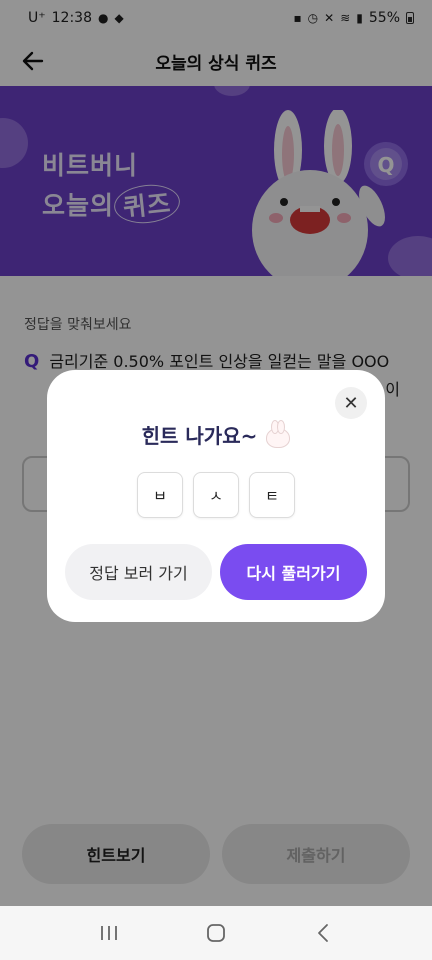 This screenshot has width=432, height=960. I want to click on home-button, so click(216, 933).